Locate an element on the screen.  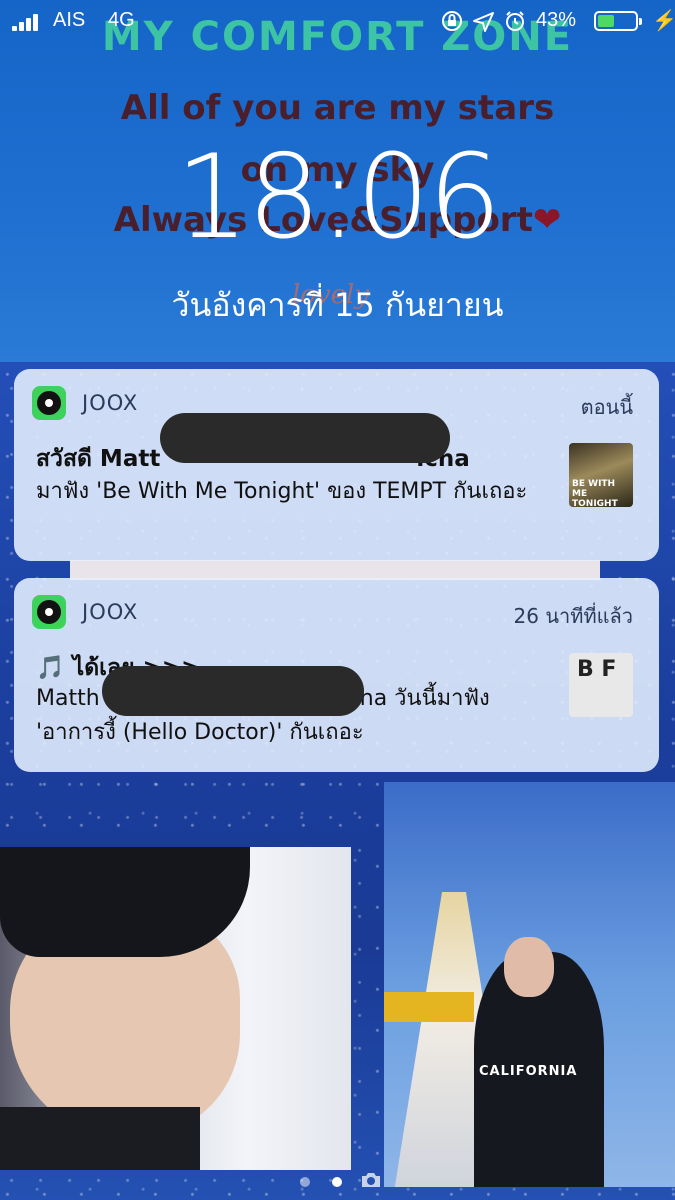
alarm-icon is located at coordinates (515, 21).